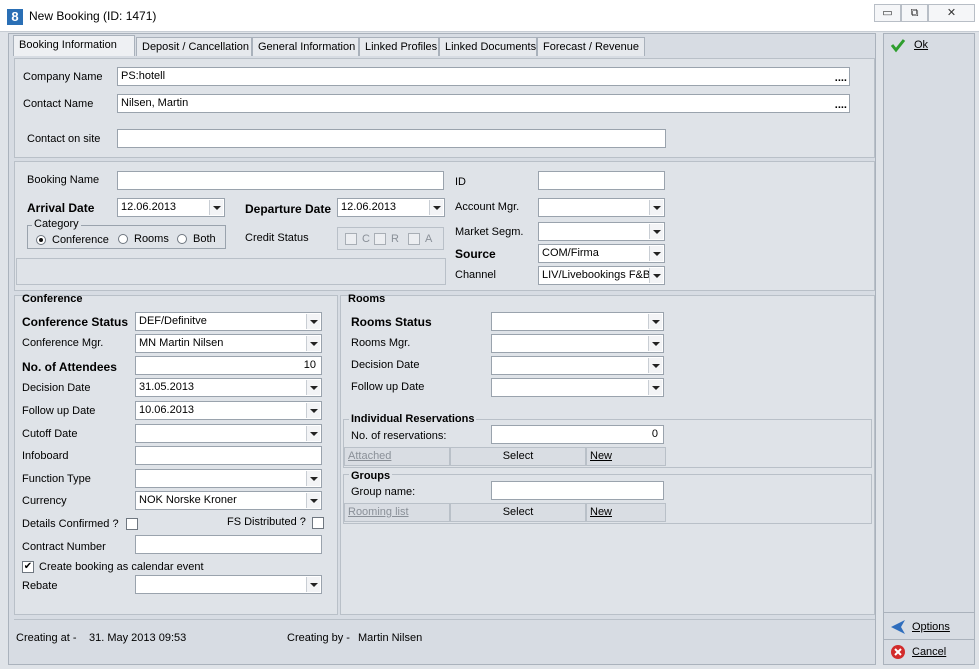 This screenshot has height=669, width=979. Describe the element at coordinates (305, 46) in the screenshot. I see `tab-general-information: General Information` at that location.